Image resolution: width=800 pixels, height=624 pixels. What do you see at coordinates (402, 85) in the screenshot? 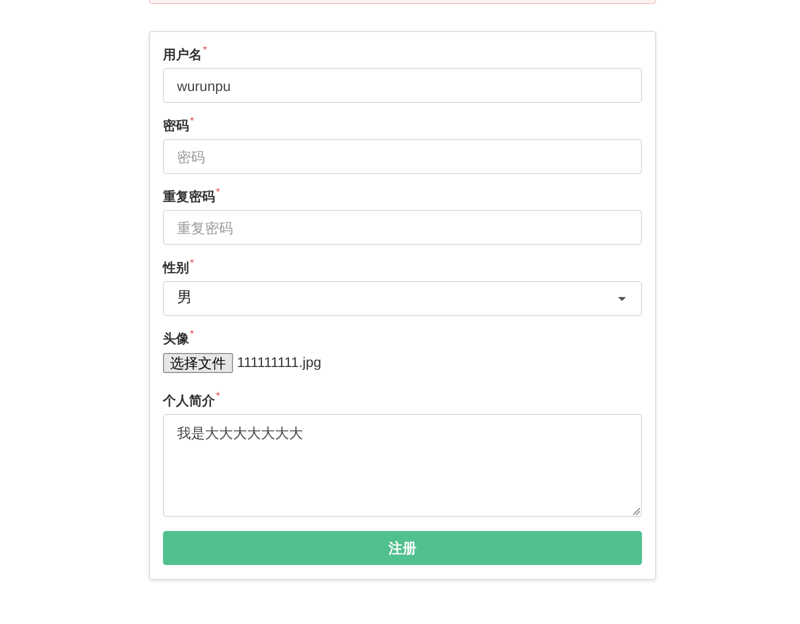
I see `input-field: wurunpu` at bounding box center [402, 85].